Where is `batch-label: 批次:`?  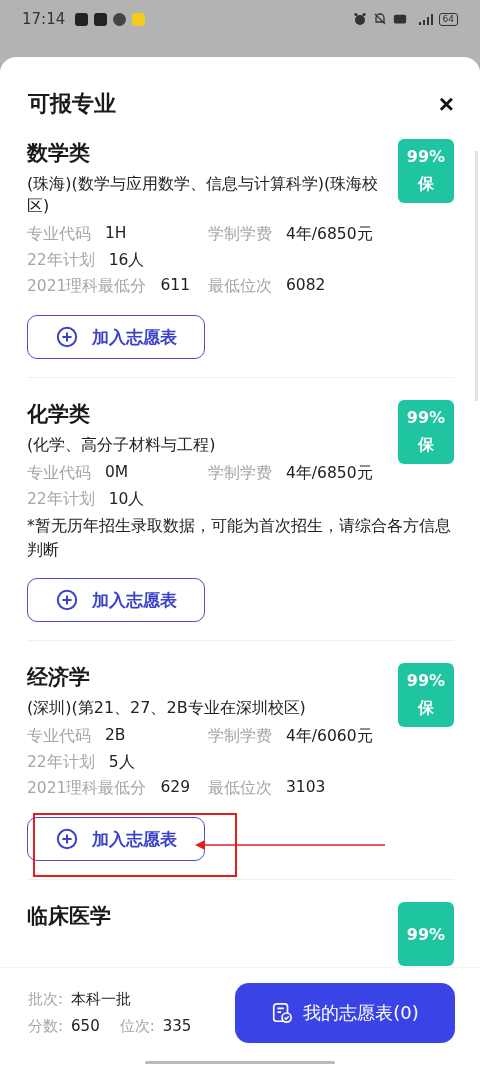 batch-label: 批次: is located at coordinates (46, 999).